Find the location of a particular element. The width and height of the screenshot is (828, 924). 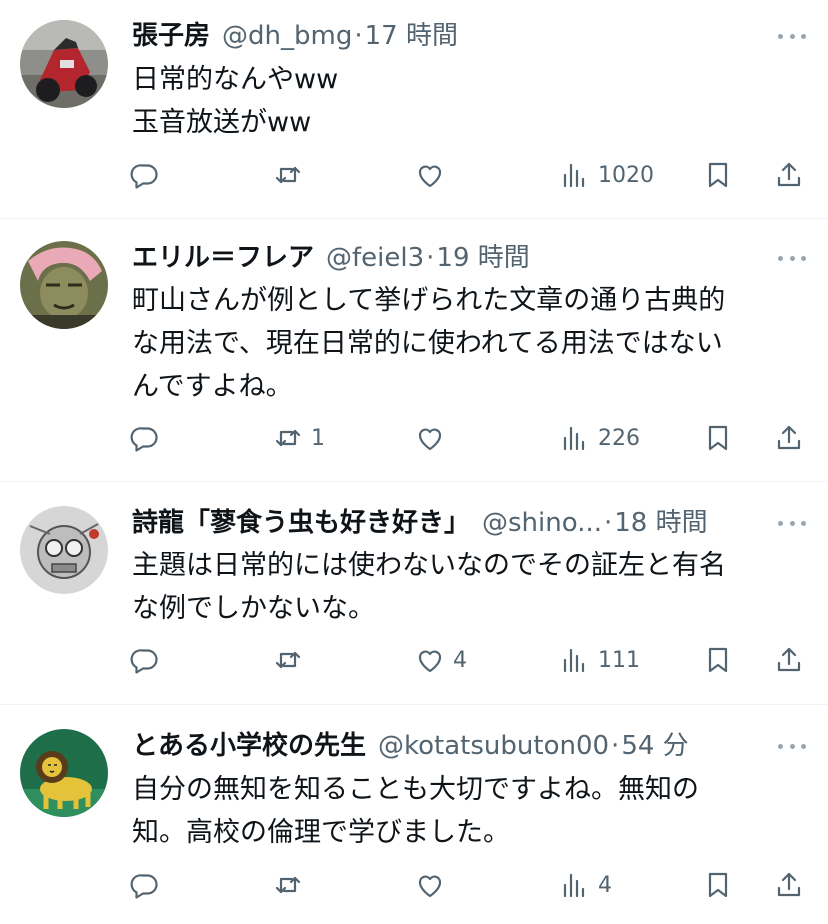

view-count: 226 is located at coordinates (619, 438).